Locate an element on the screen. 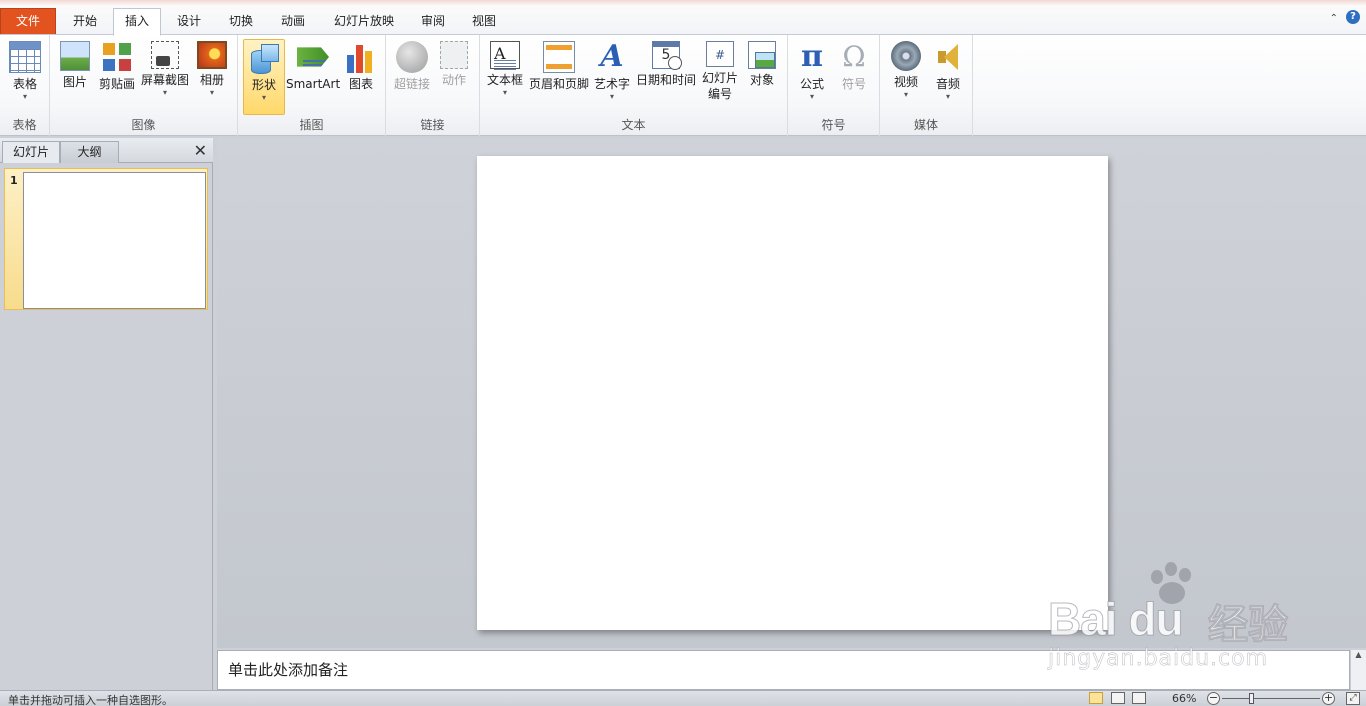  clipart-icon is located at coordinates (117, 57).